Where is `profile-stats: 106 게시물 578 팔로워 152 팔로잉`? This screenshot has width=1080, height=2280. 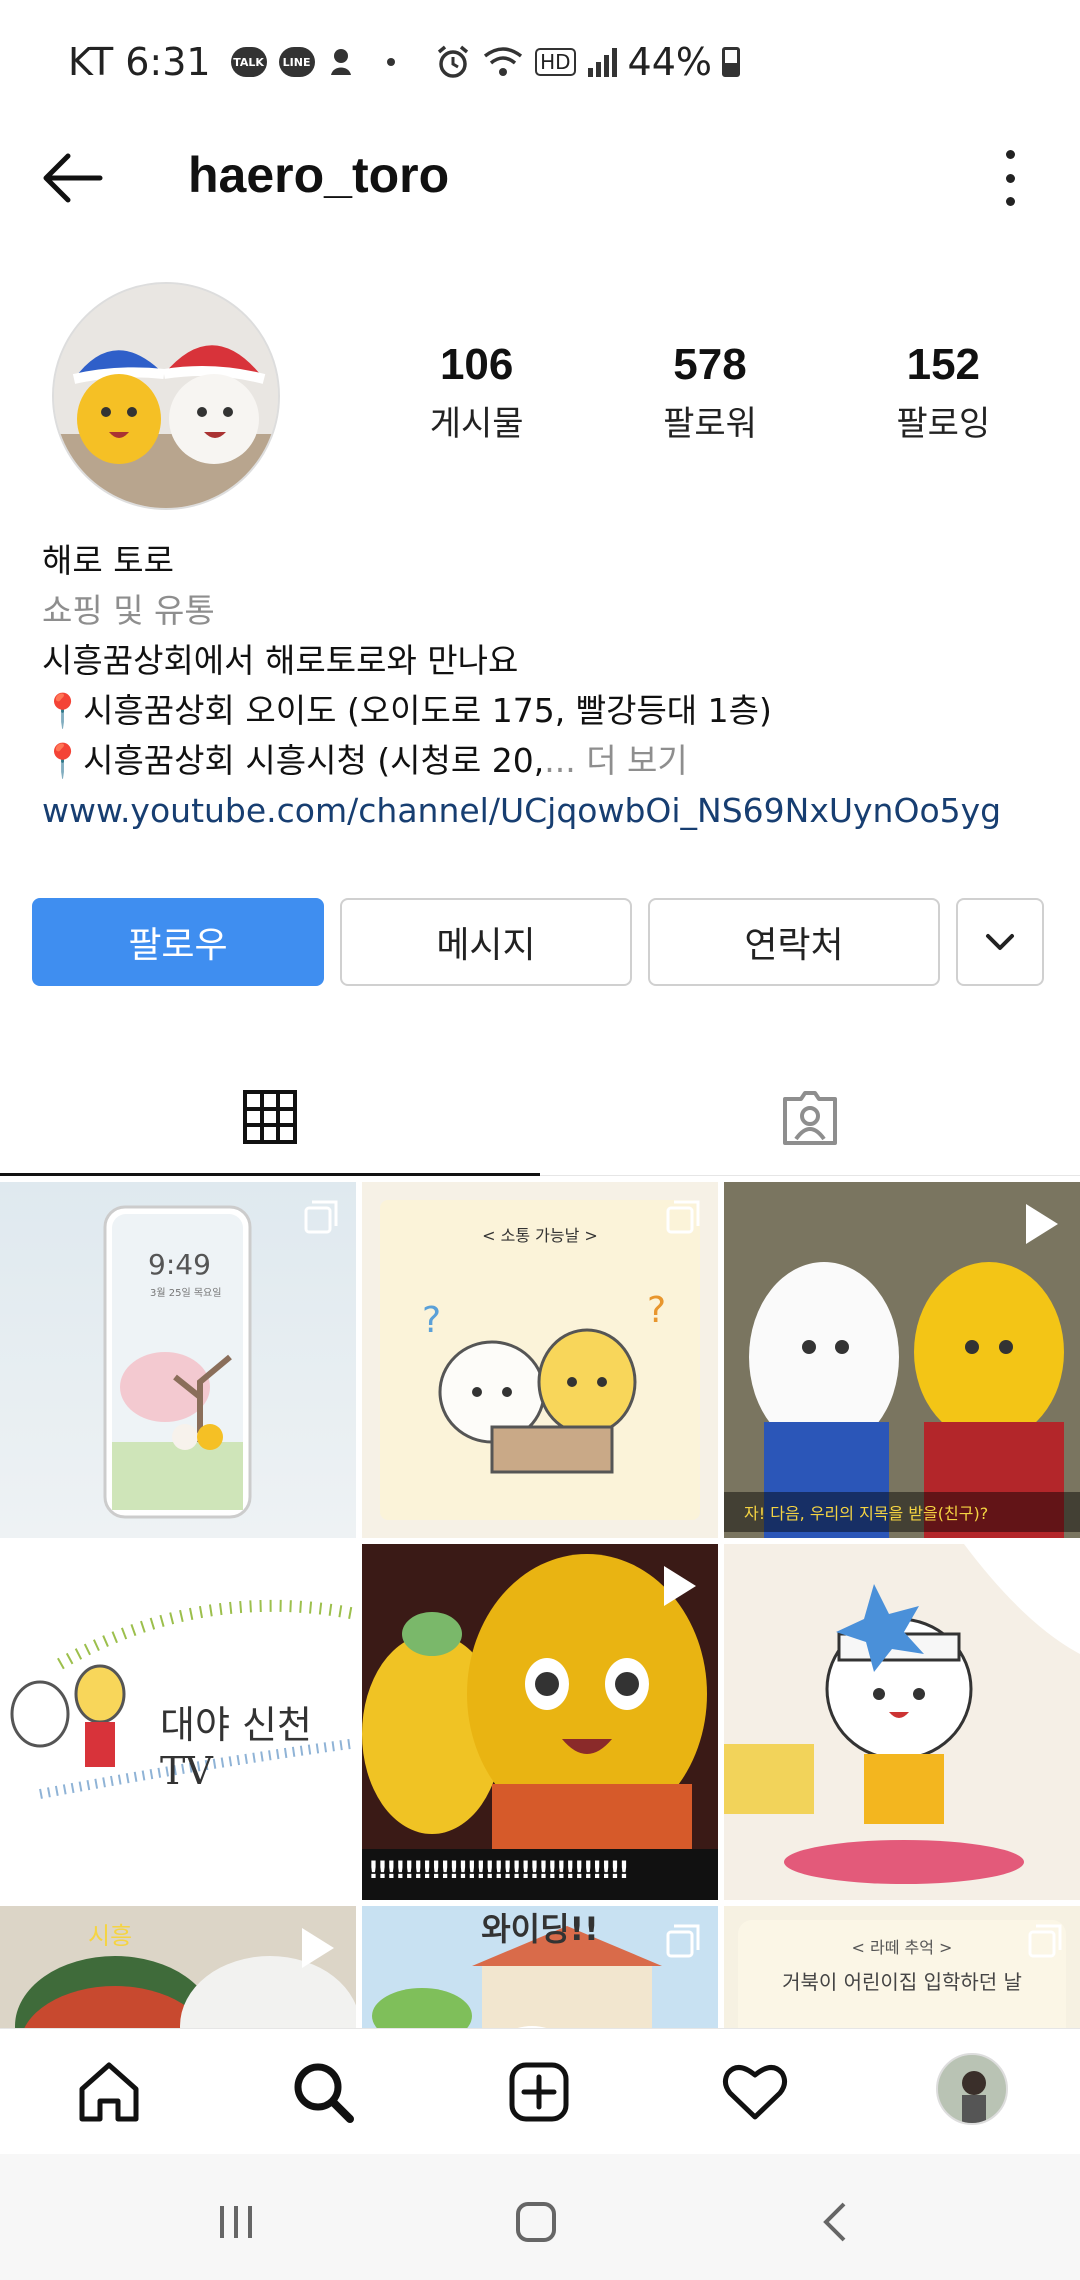
profile-stats: 106 게시물 578 팔로워 152 팔로잉 is located at coordinates (710, 392).